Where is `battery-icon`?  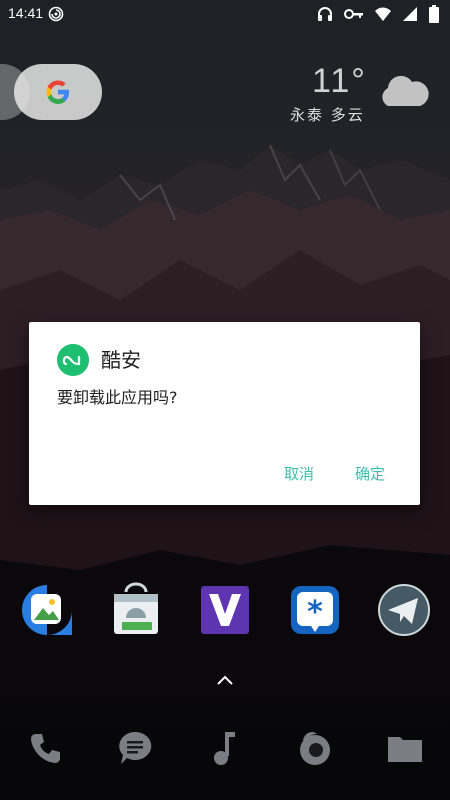
battery-icon is located at coordinates (434, 14).